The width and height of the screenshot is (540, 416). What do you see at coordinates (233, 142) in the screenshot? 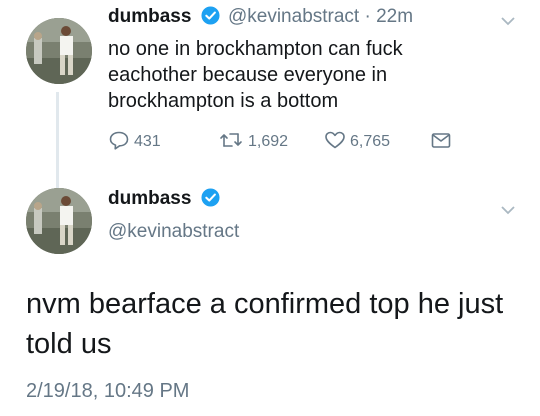
I see `retweet-icon` at bounding box center [233, 142].